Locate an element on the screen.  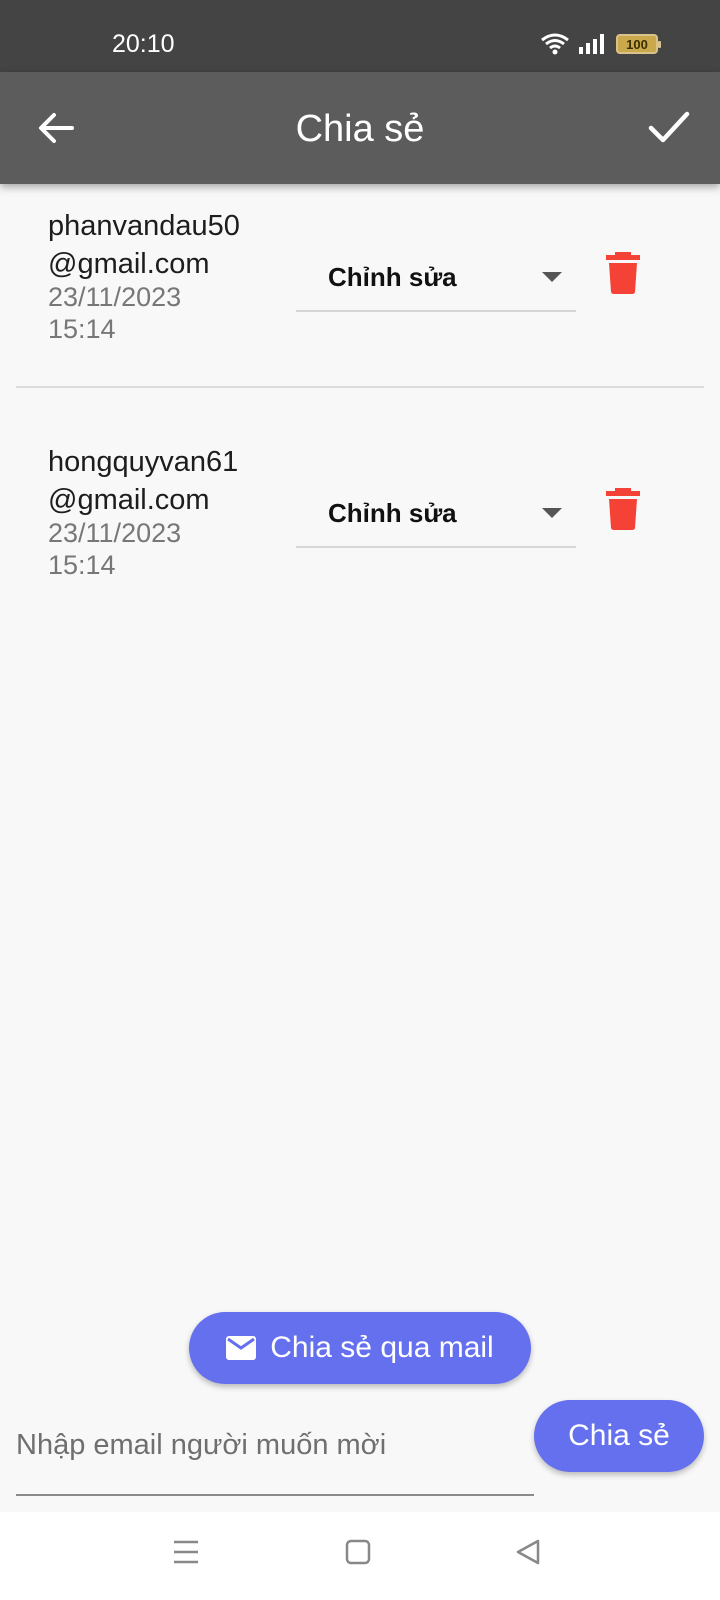
signal-icon is located at coordinates (591, 44).